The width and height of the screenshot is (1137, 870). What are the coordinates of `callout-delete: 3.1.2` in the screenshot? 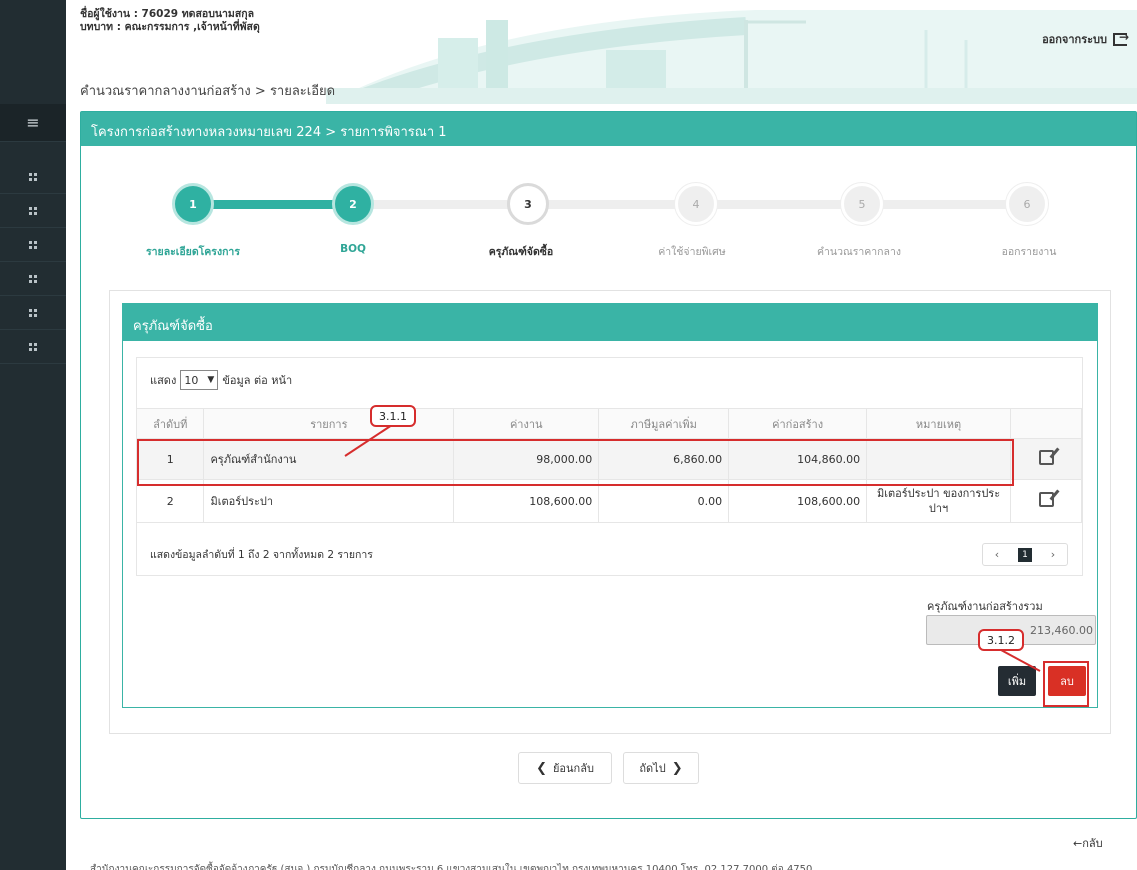 It's located at (1001, 640).